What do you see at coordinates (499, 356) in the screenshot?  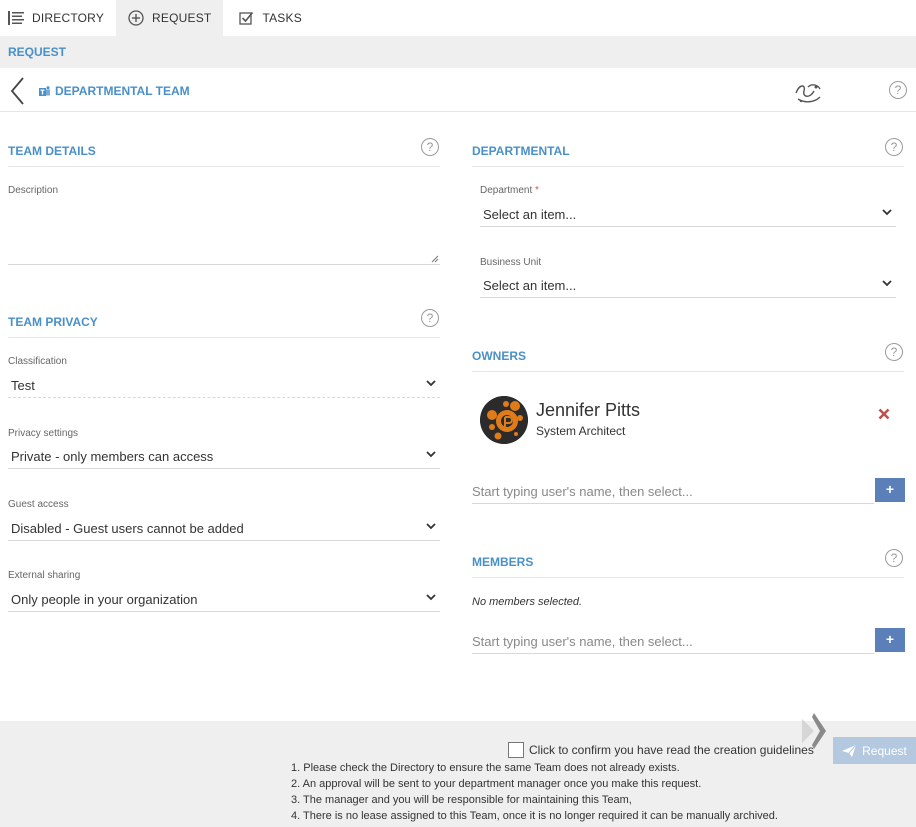 I see `owners-title: OWNERS` at bounding box center [499, 356].